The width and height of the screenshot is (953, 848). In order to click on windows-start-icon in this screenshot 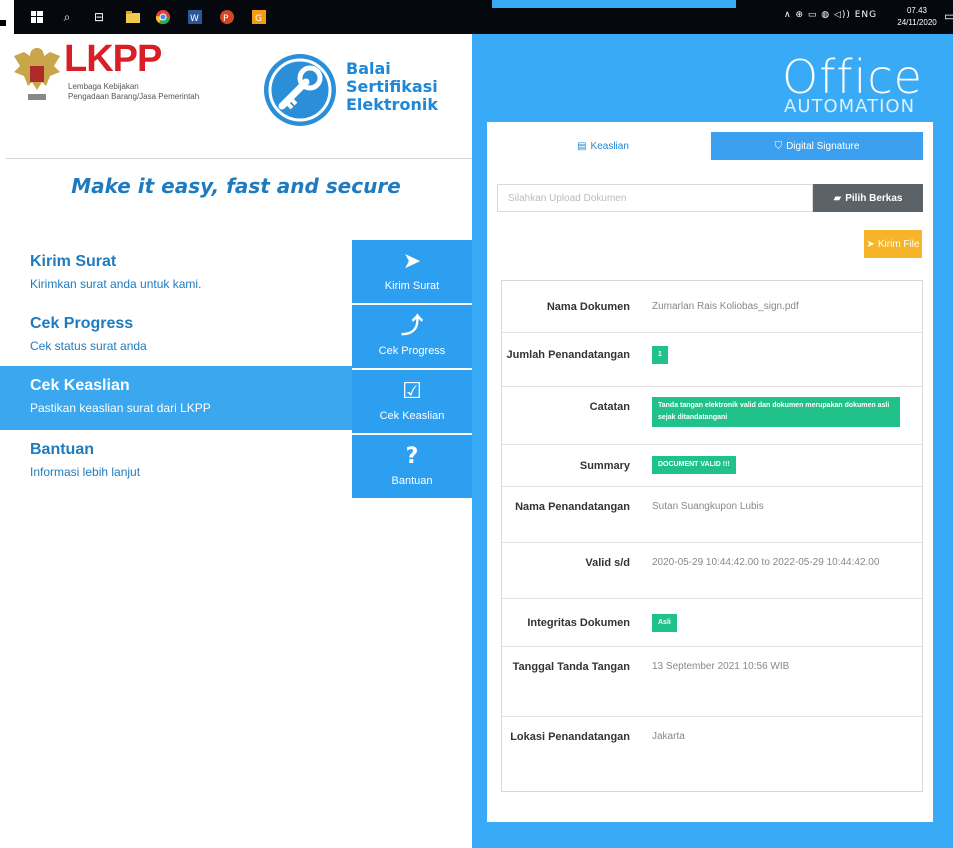, I will do `click(37, 17)`.